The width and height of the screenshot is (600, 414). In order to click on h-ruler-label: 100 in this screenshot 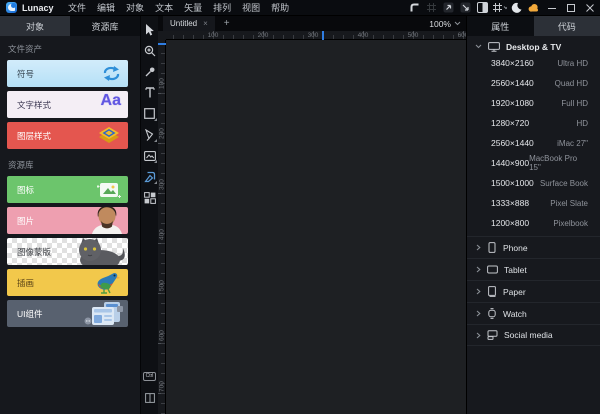, I will do `click(213, 35)`.